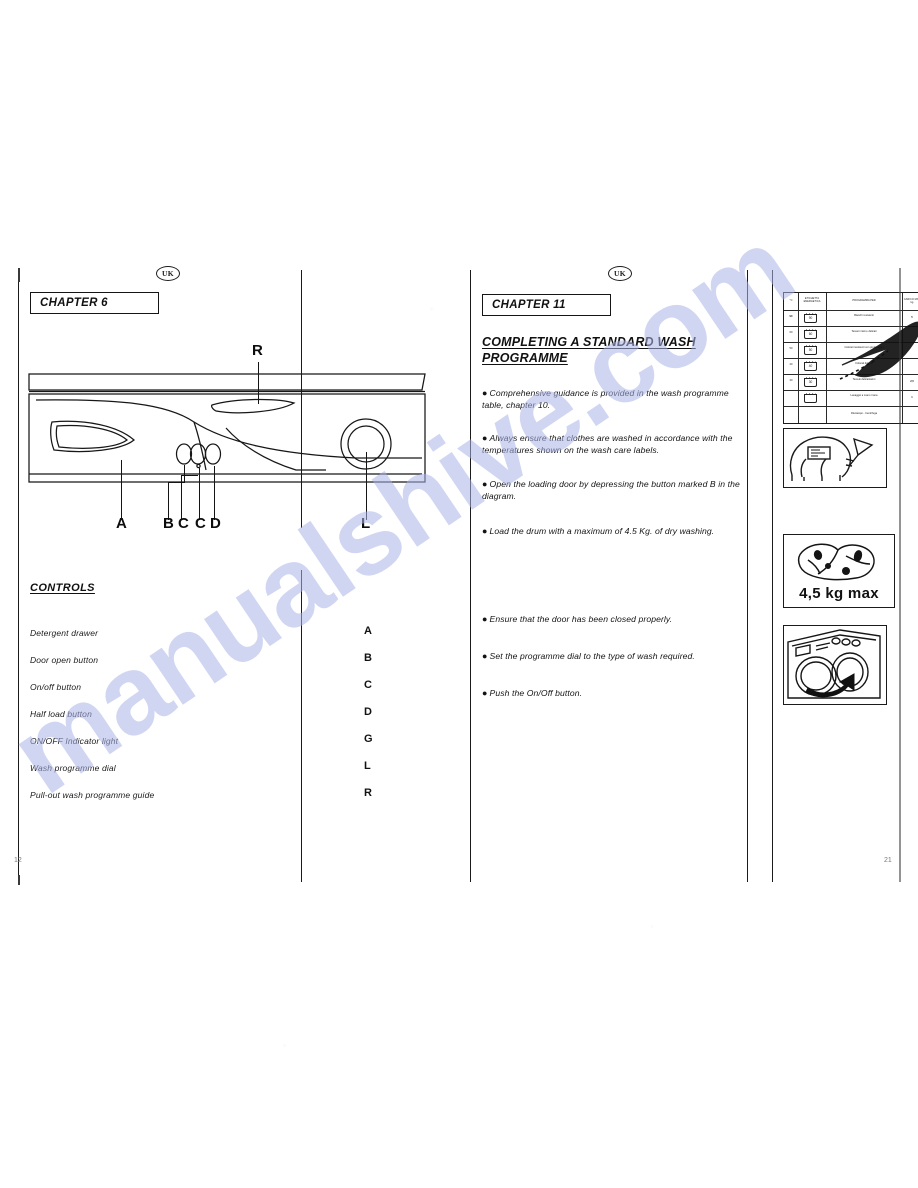 The width and height of the screenshot is (918, 1188). I want to click on care-row-programme: Lavaggio a mano / lana, so click(864, 395).